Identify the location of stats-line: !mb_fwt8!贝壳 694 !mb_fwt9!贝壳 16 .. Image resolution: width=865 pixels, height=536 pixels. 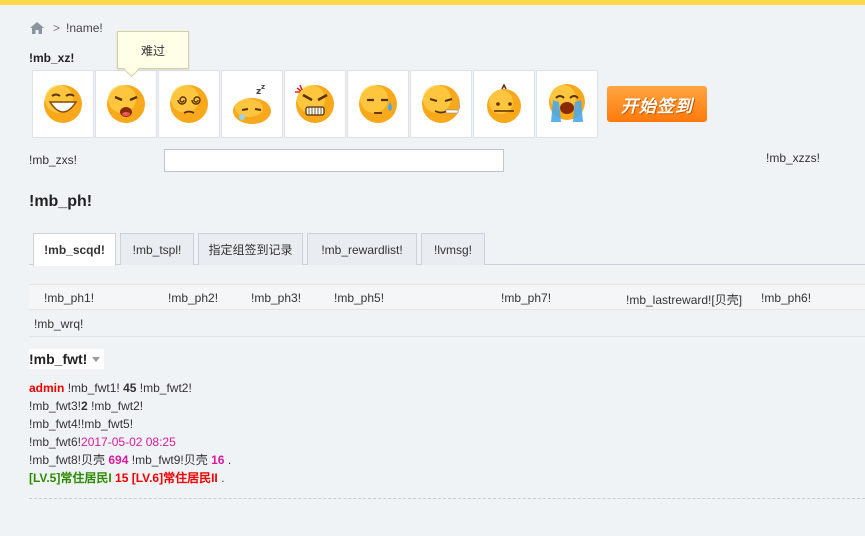
(130, 460).